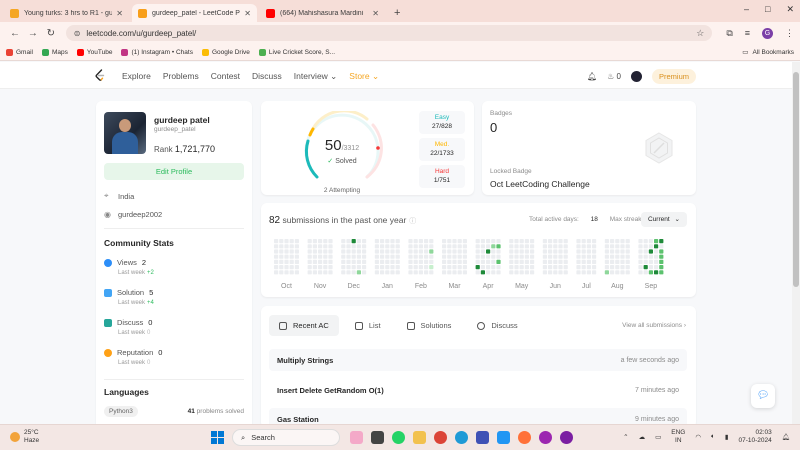  I want to click on page-scrollbar, so click(796, 243).